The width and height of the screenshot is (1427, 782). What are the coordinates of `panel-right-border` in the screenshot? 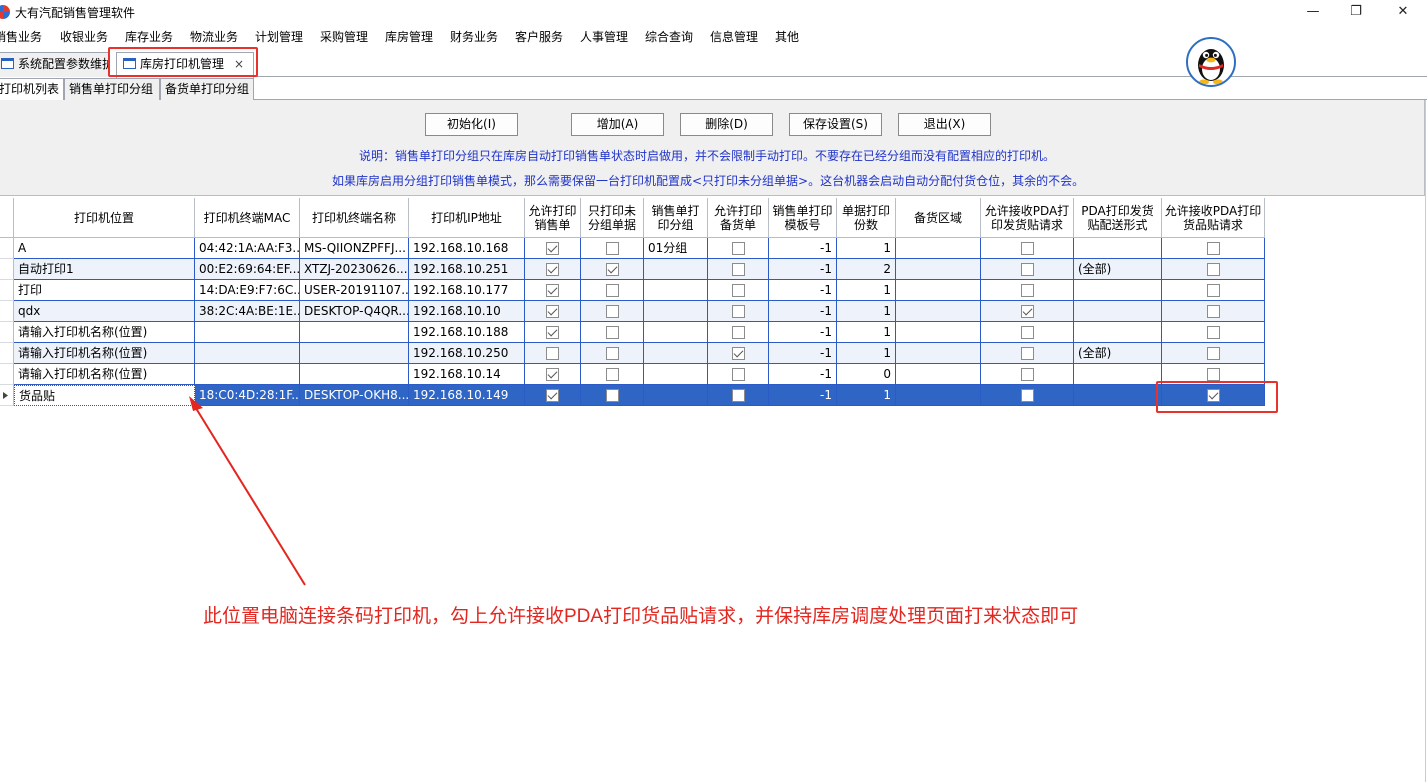 It's located at (1425, 441).